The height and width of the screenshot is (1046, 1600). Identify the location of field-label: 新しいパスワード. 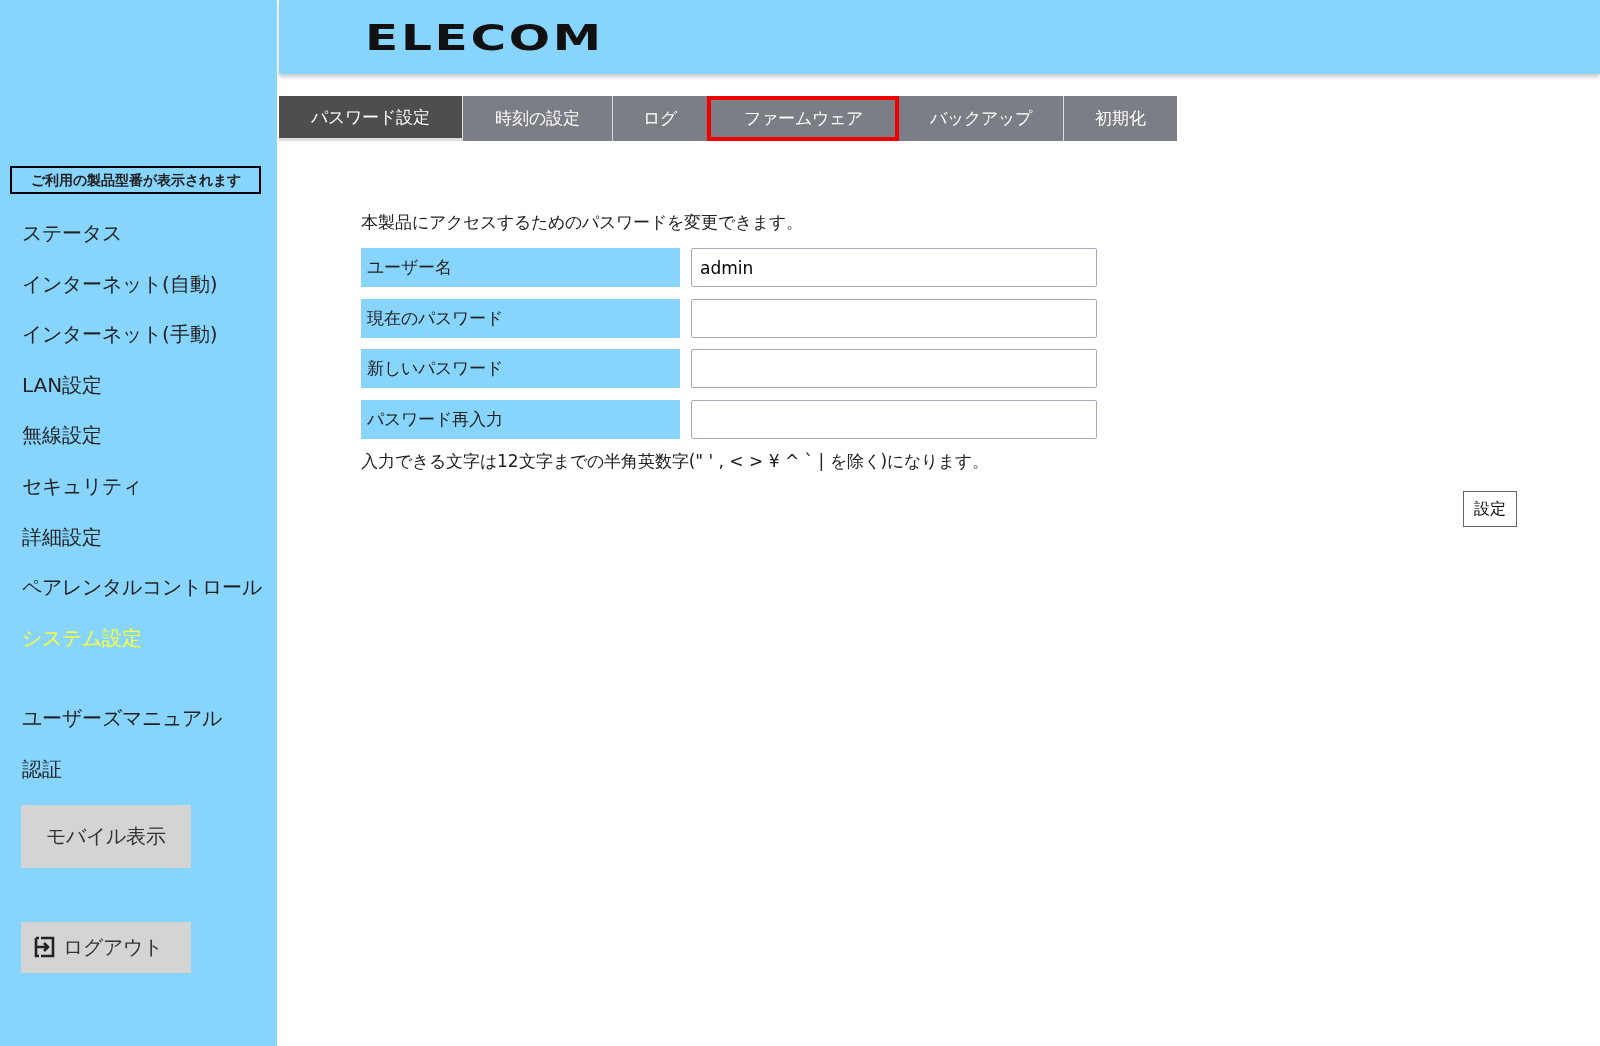
(520, 369).